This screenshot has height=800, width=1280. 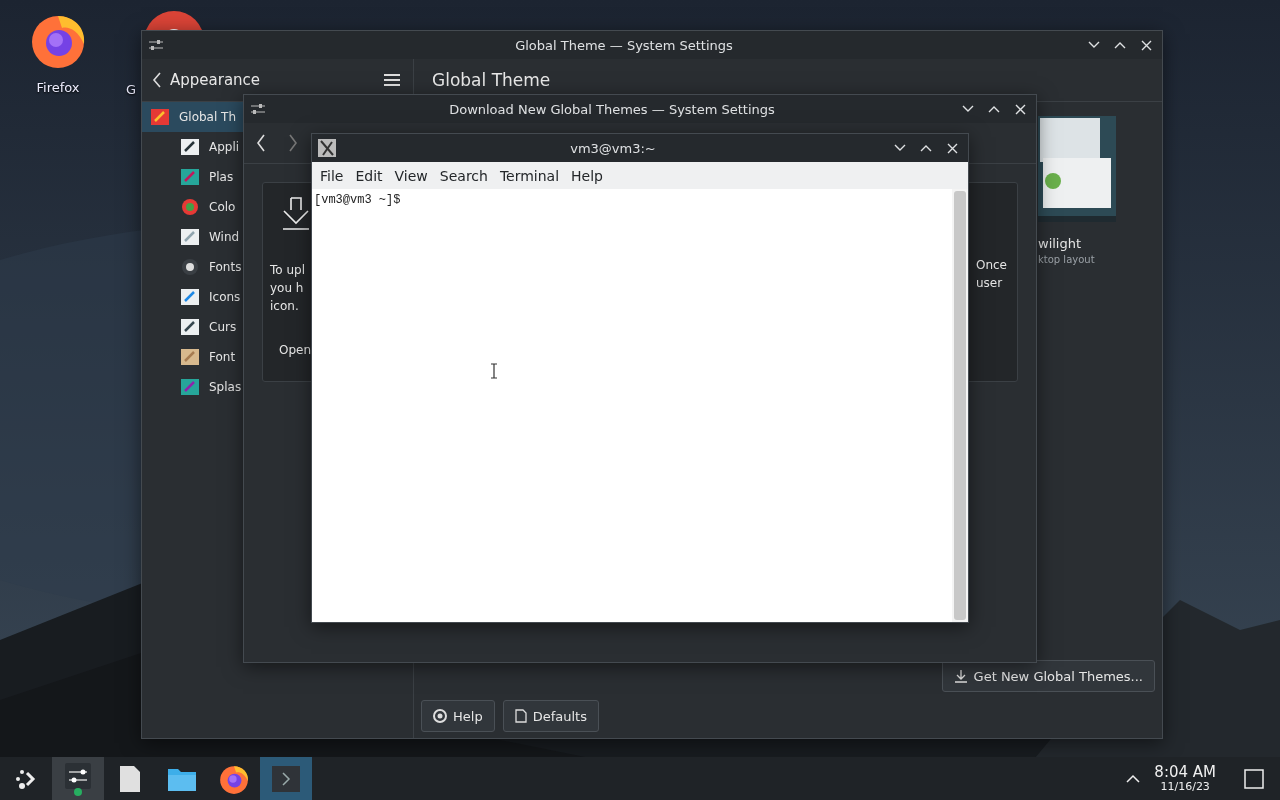 I want to click on sidebar-item-label: Appli, so click(x=224, y=147).